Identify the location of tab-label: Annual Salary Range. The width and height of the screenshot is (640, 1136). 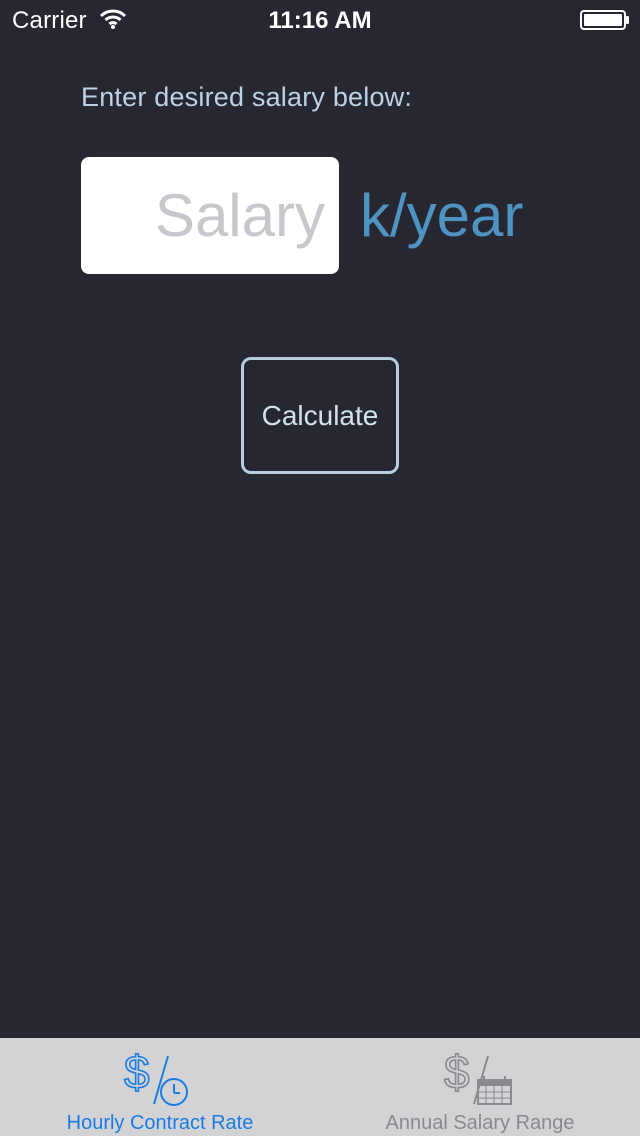
(480, 1123).